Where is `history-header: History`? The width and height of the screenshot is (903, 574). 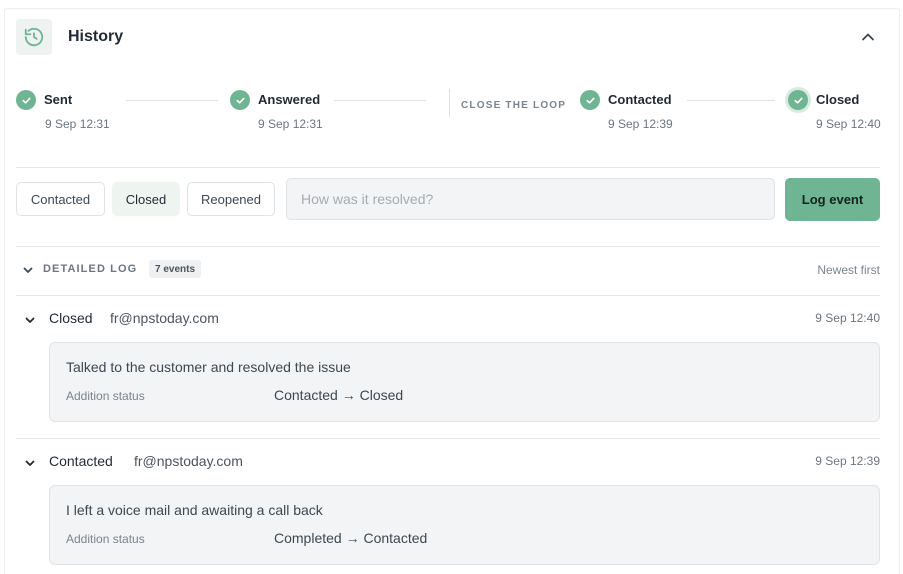 history-header: History is located at coordinates (448, 37).